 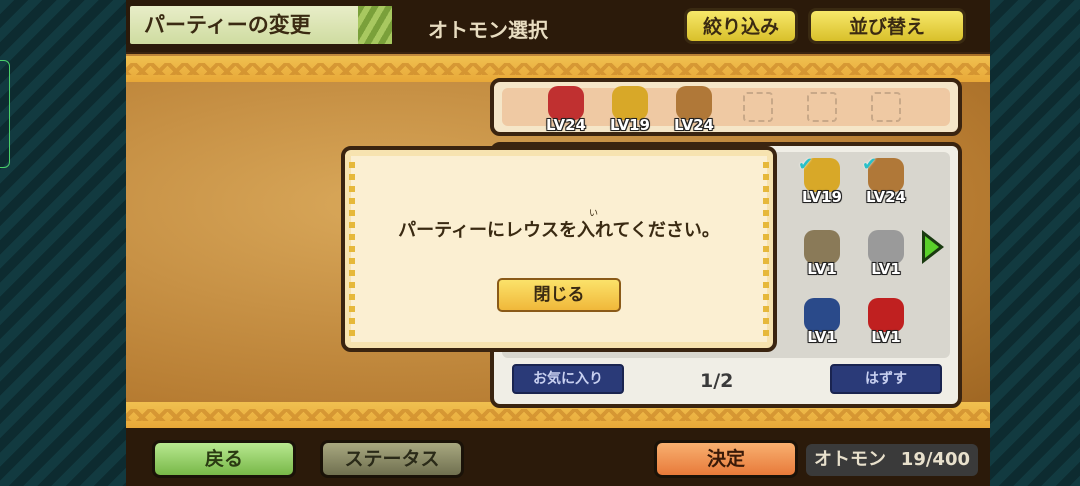 What do you see at coordinates (559, 295) in the screenshot?
I see `close-button: 閉じる` at bounding box center [559, 295].